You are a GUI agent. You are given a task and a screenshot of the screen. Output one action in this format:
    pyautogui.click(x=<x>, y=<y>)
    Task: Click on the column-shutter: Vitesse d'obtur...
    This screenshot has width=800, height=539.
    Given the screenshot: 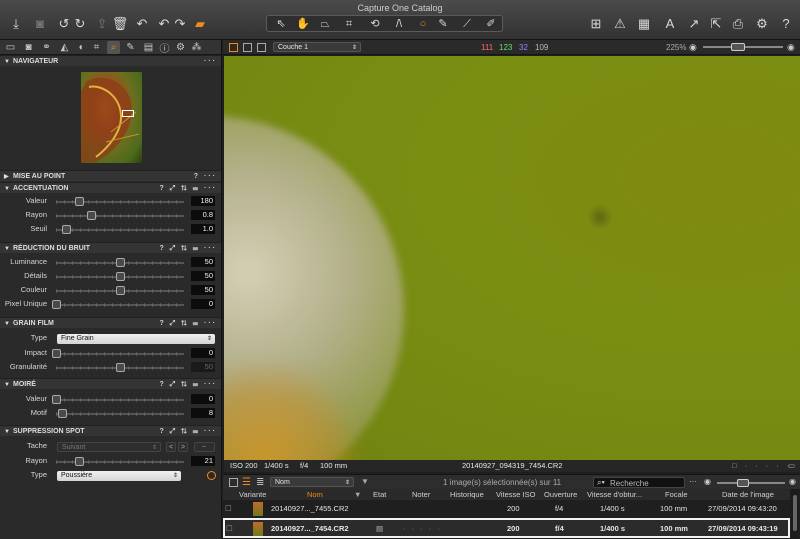 What is the action you would take?
    pyautogui.click(x=614, y=494)
    